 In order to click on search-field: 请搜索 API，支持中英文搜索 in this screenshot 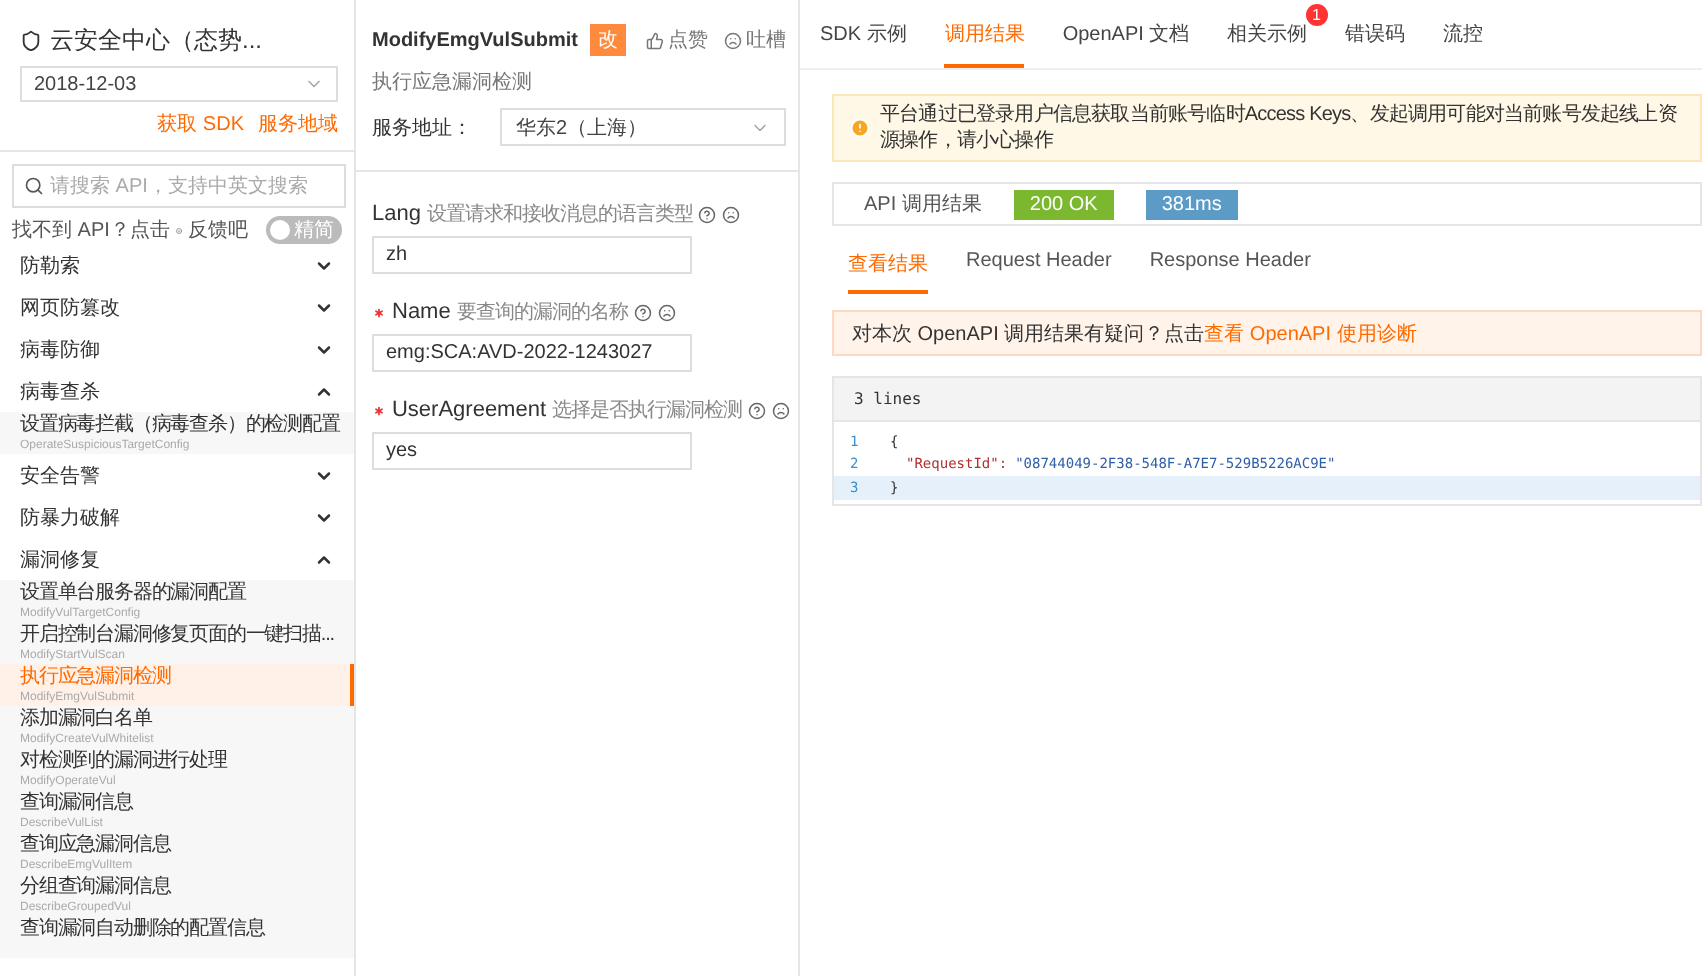, I will do `click(179, 186)`.